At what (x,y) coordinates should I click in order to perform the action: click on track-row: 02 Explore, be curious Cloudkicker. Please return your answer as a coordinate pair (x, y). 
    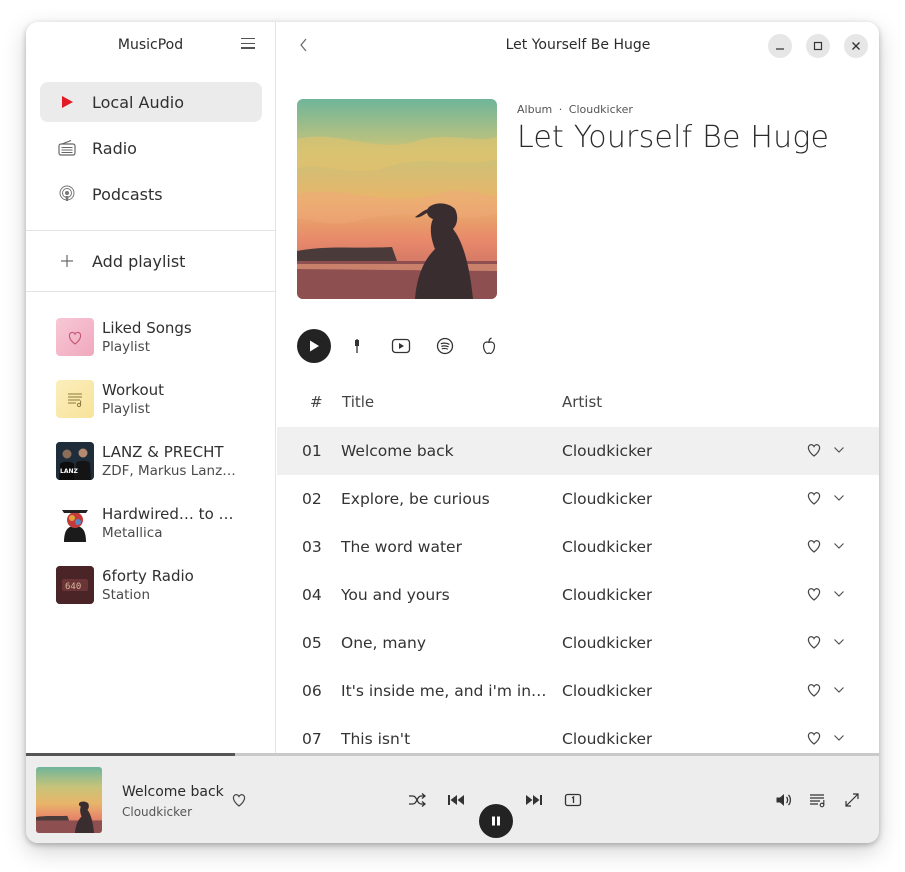
    Looking at the image, I should click on (578, 499).